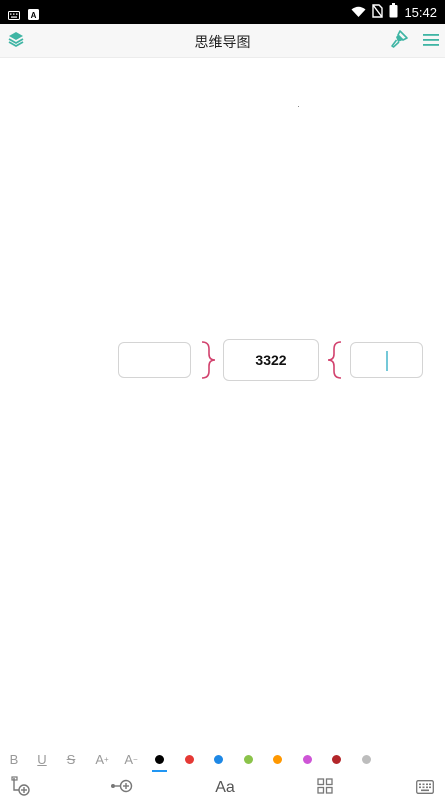 This screenshot has height=800, width=445. I want to click on strikethrough-button: S, so click(71, 759).